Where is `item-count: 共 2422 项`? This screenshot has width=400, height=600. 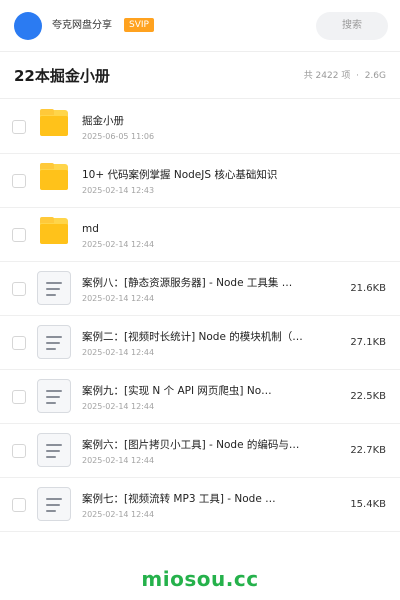 item-count: 共 2422 项 is located at coordinates (327, 76).